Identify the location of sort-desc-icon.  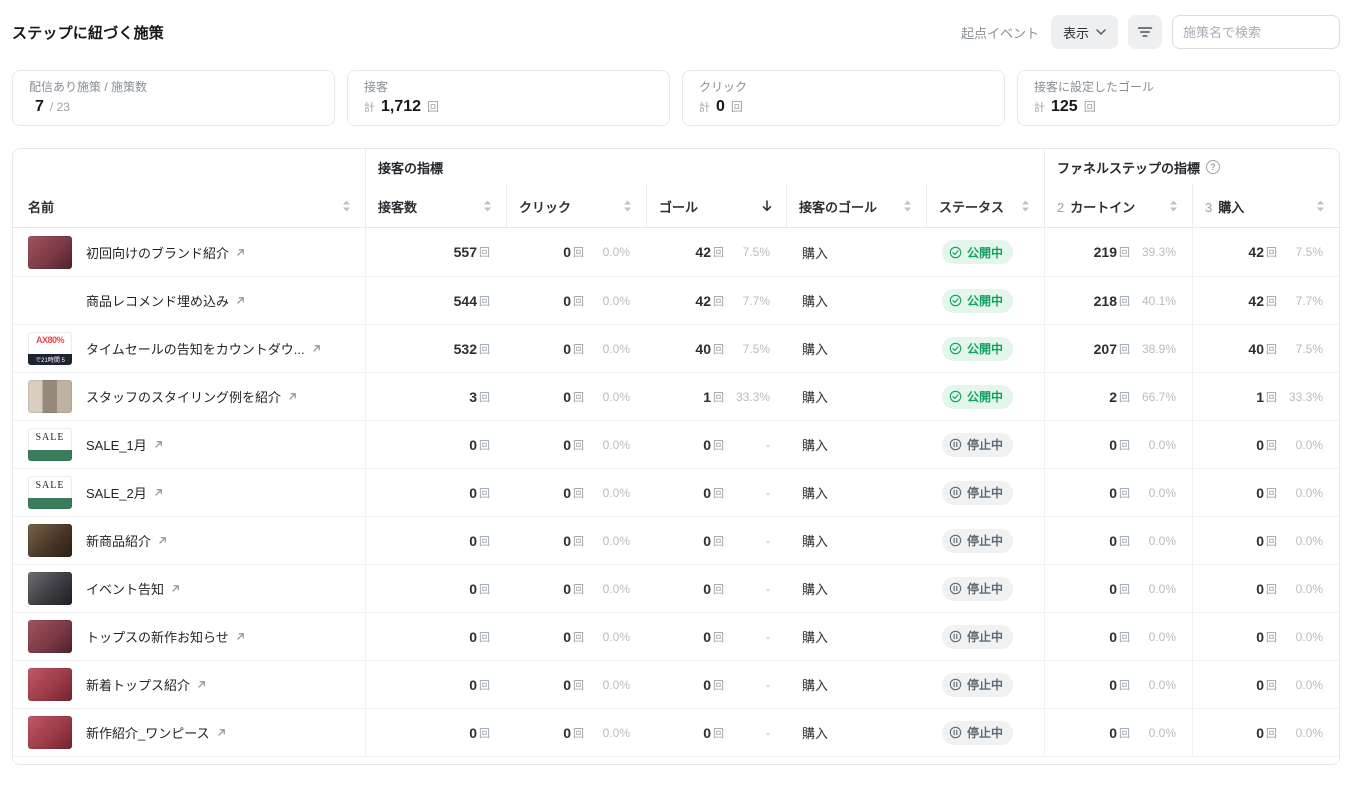
(767, 206).